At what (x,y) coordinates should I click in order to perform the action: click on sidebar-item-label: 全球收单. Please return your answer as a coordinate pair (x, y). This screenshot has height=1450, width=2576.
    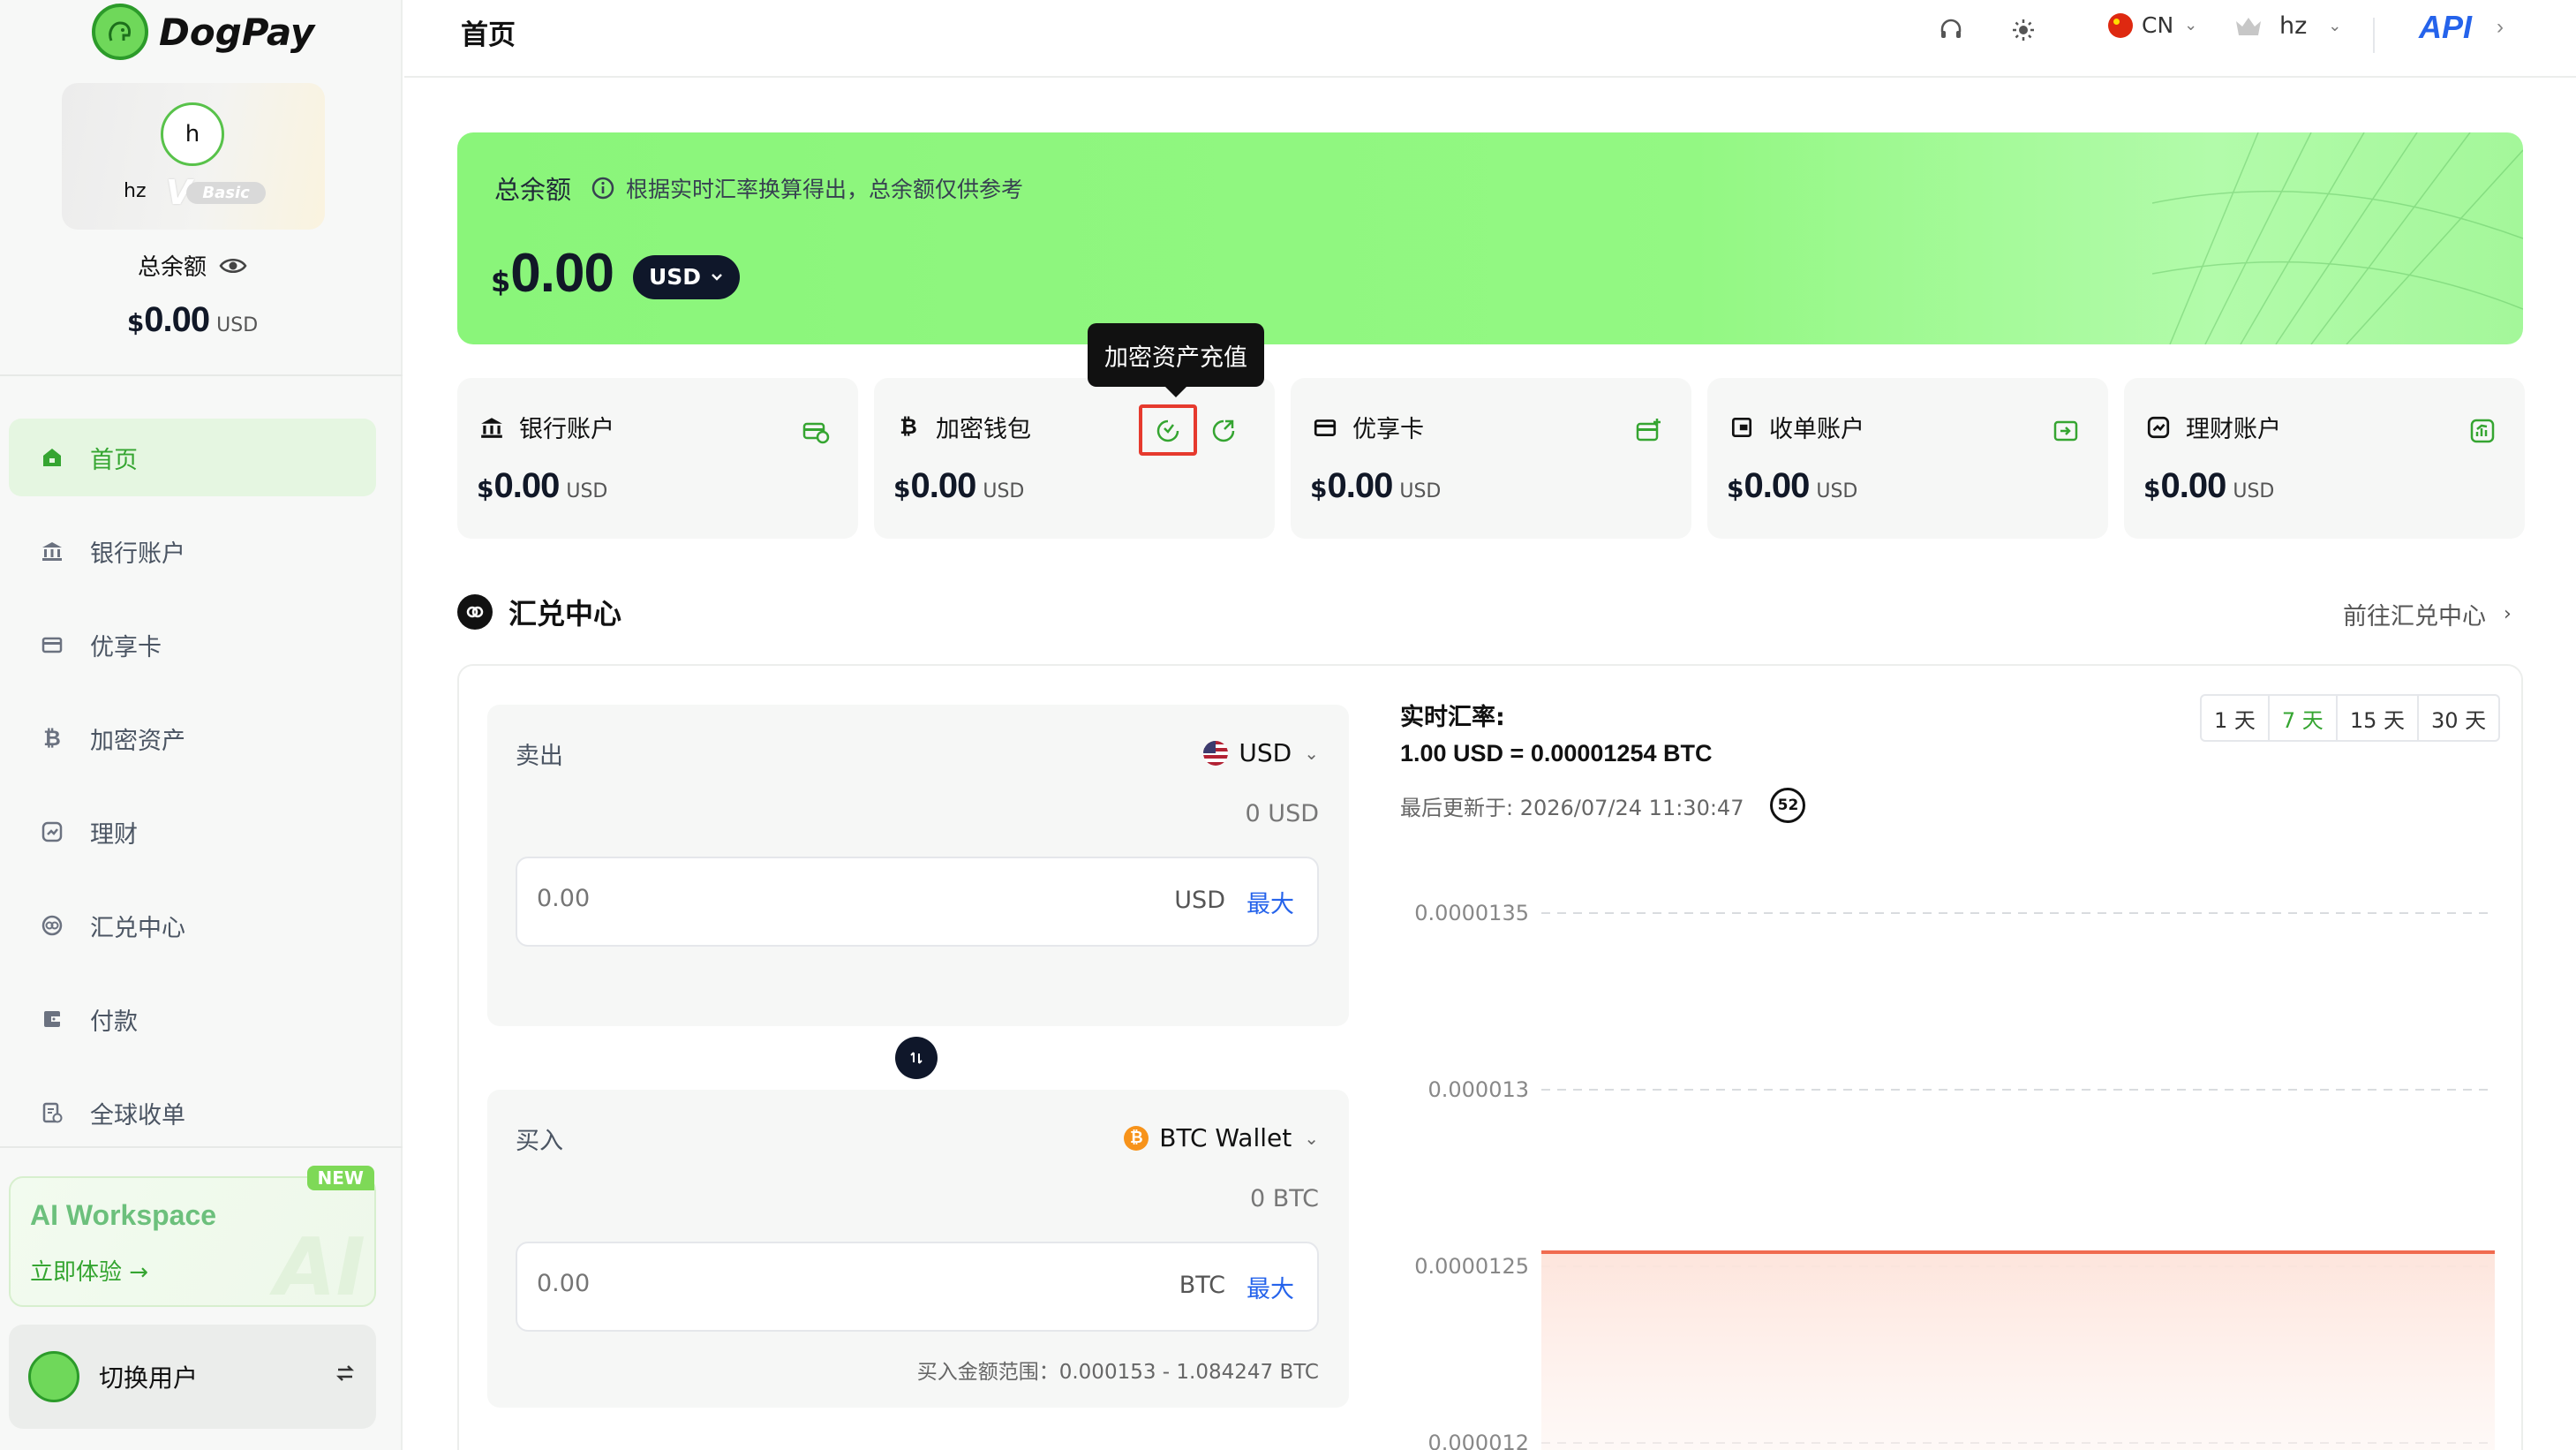
    Looking at the image, I should click on (138, 1115).